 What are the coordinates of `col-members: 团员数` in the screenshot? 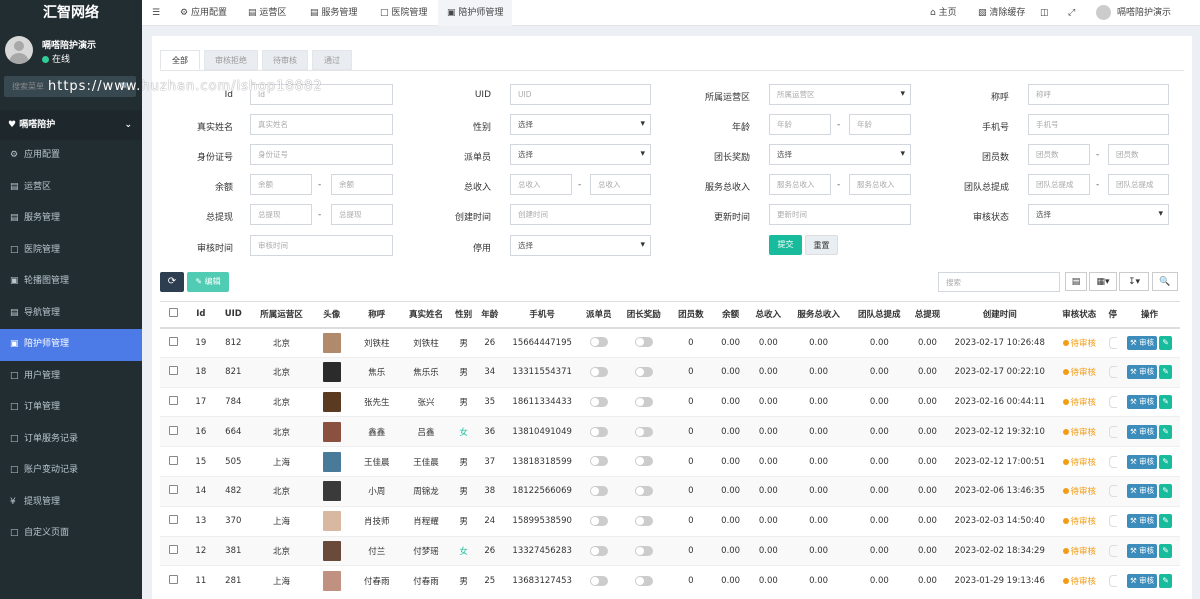 It's located at (690, 315).